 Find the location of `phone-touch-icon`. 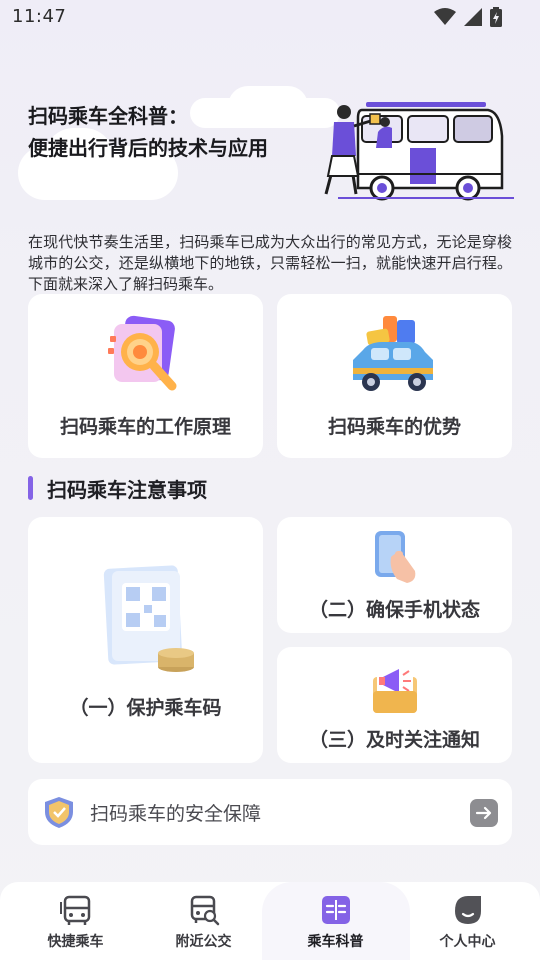

phone-touch-icon is located at coordinates (395, 557).